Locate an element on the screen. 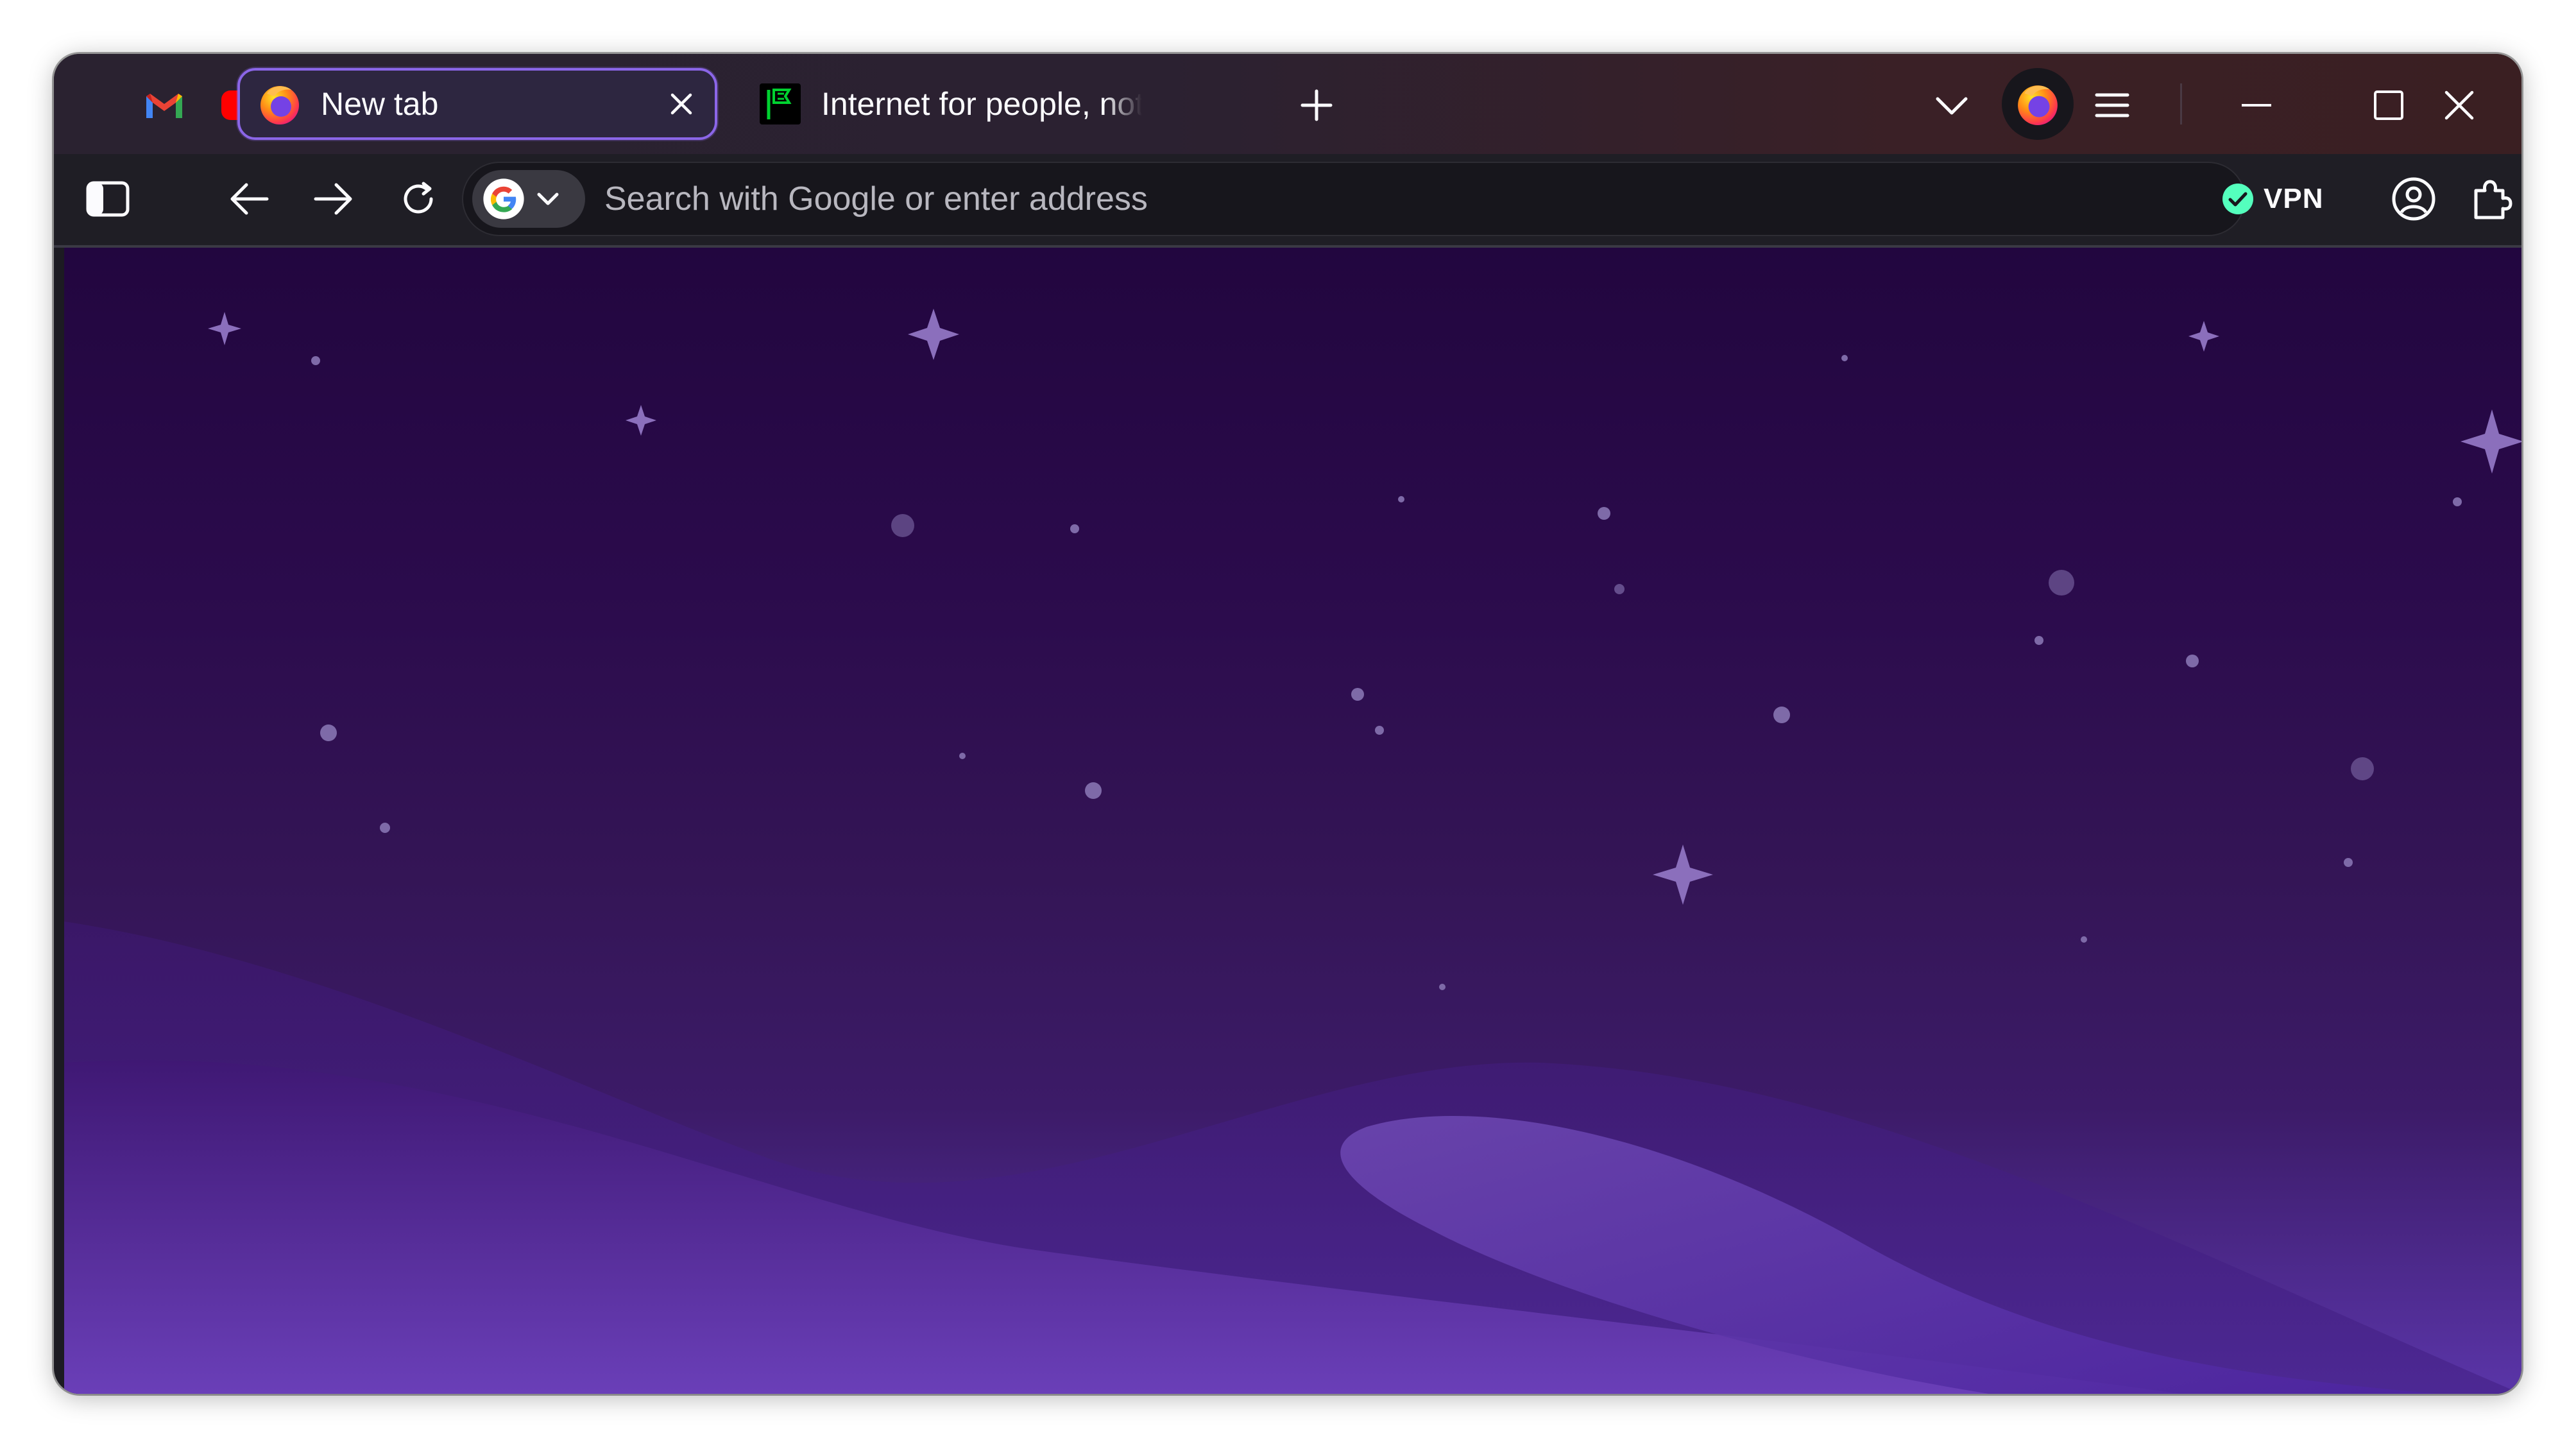  gmail-icon is located at coordinates (164, 106).